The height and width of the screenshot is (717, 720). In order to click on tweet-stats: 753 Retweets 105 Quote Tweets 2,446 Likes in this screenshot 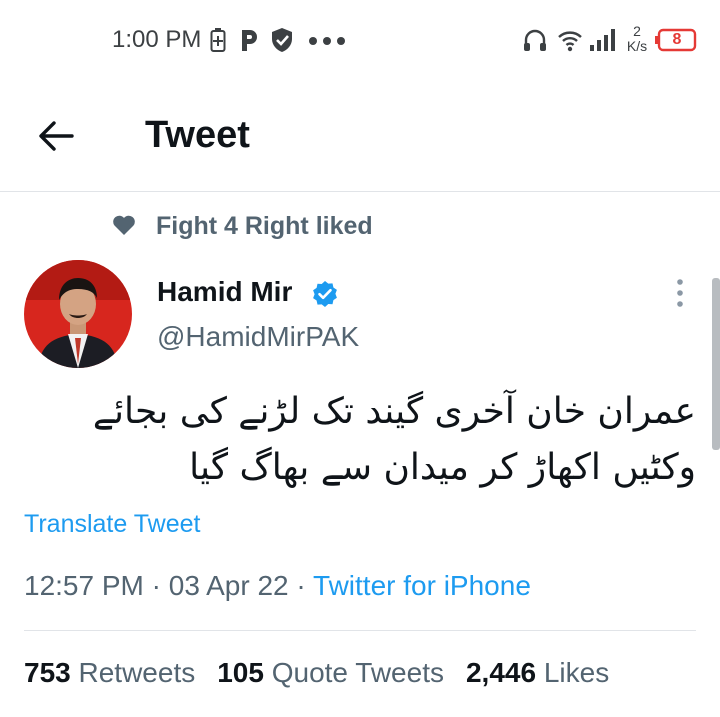, I will do `click(316, 673)`.